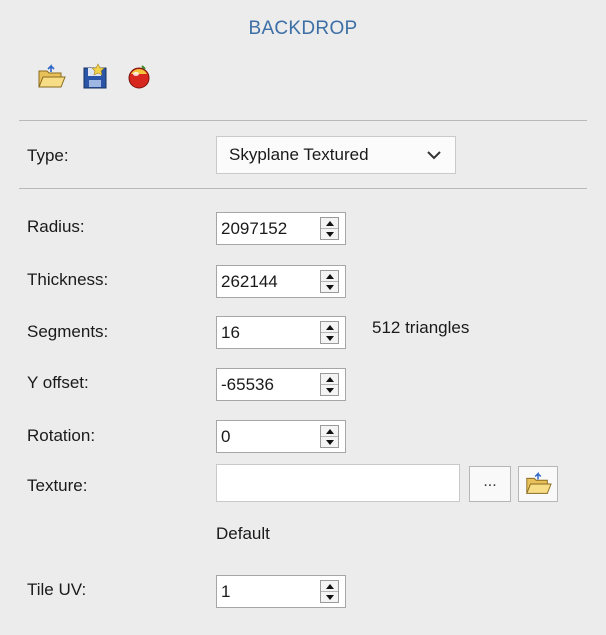 The height and width of the screenshot is (635, 606). What do you see at coordinates (338, 483) in the screenshot?
I see `texture-input` at bounding box center [338, 483].